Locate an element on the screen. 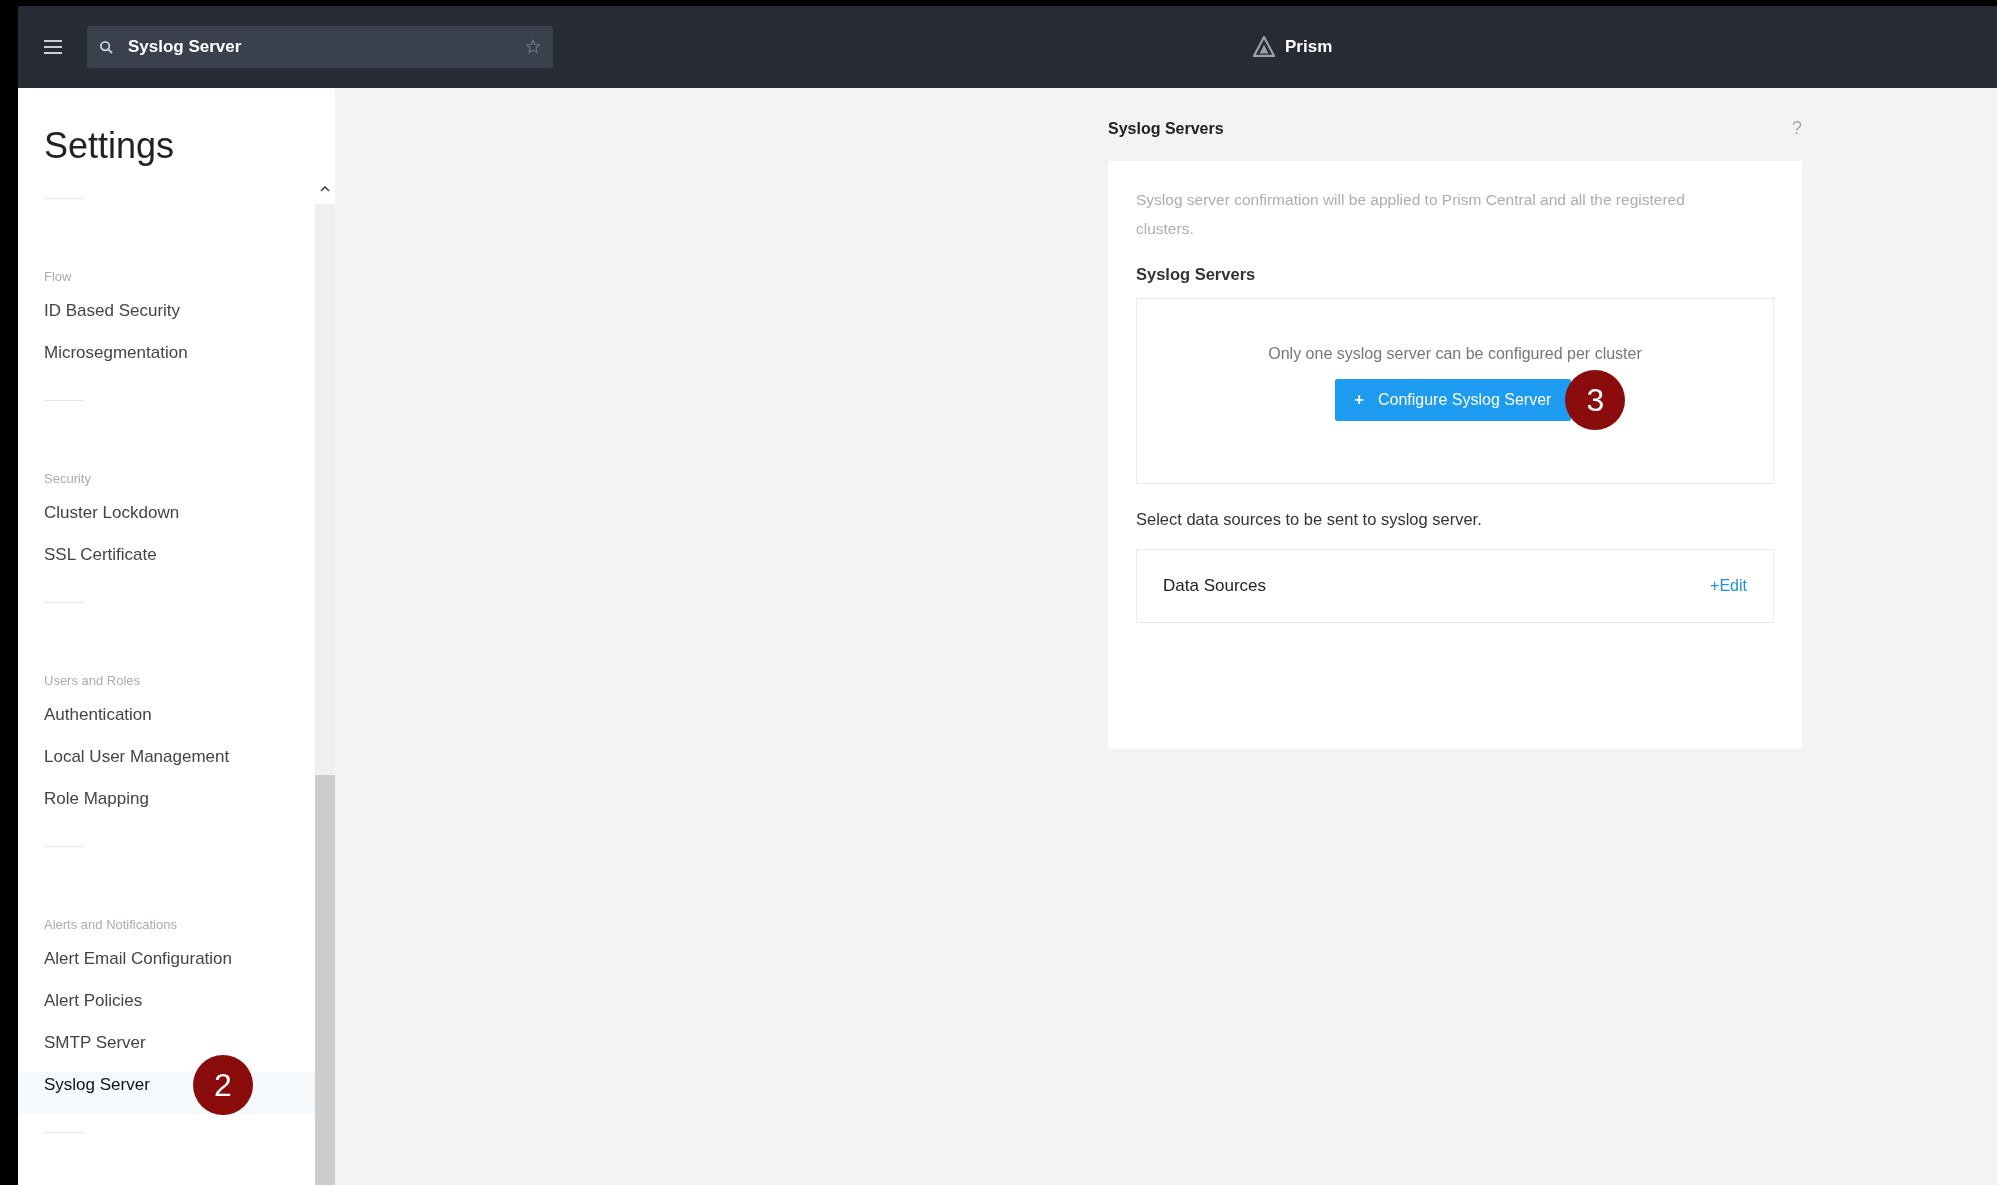 The height and width of the screenshot is (1185, 1997). menu-icon is located at coordinates (53, 47).